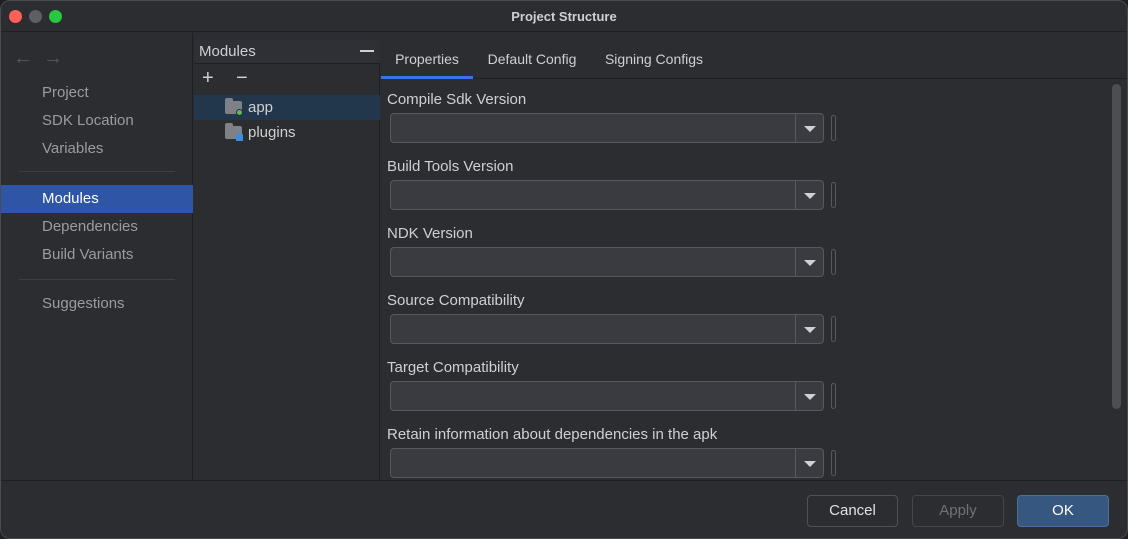 This screenshot has width=1128, height=539. I want to click on compile-sdk-combo, so click(607, 128).